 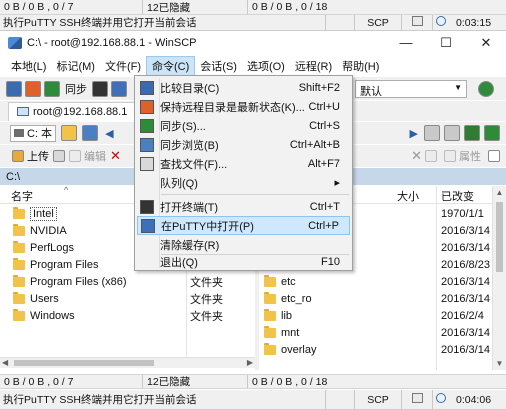 I want to click on hidden-count: 12已隐藏, so click(x=169, y=382).